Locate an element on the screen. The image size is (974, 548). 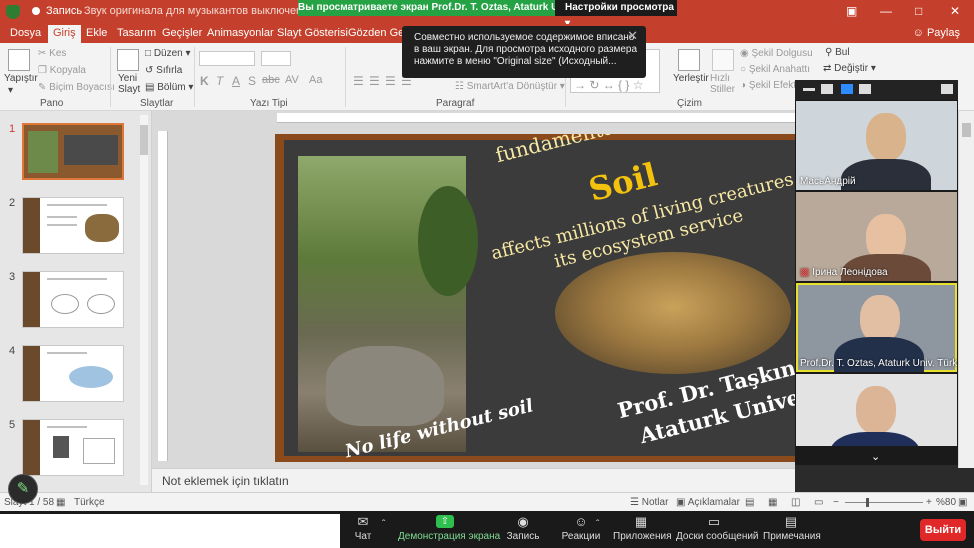
tab-dosya: Dosya is located at coordinates (25, 33).